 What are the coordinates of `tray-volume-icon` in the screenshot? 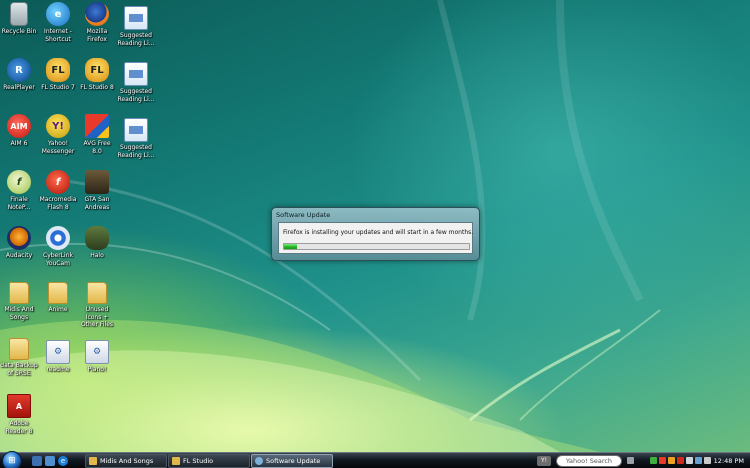 It's located at (689, 460).